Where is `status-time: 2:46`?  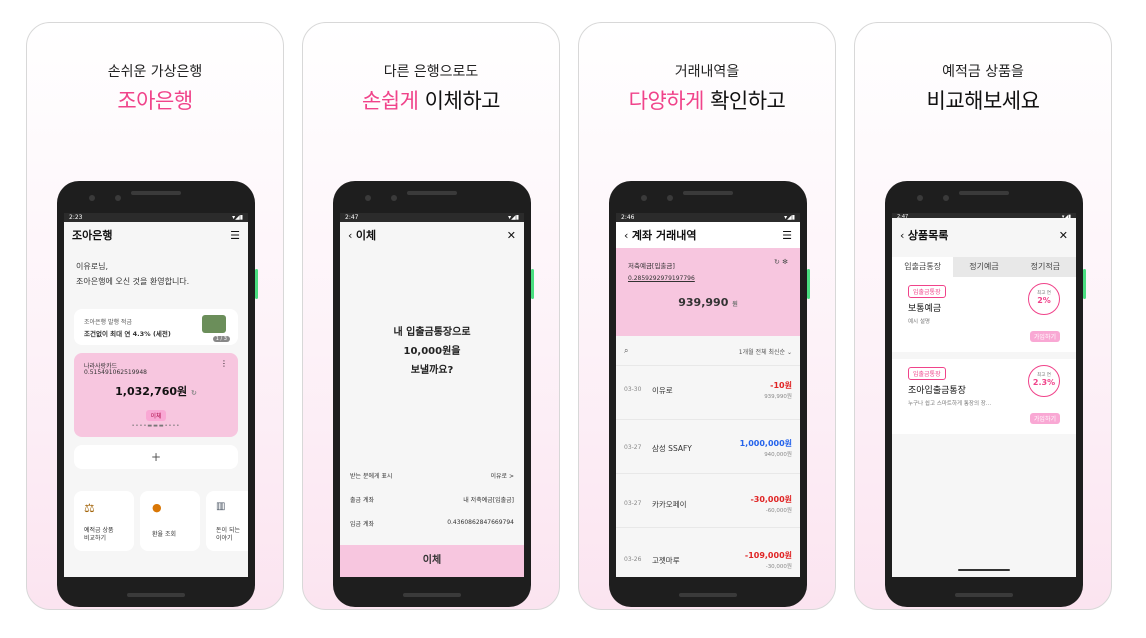 status-time: 2:46 is located at coordinates (628, 217).